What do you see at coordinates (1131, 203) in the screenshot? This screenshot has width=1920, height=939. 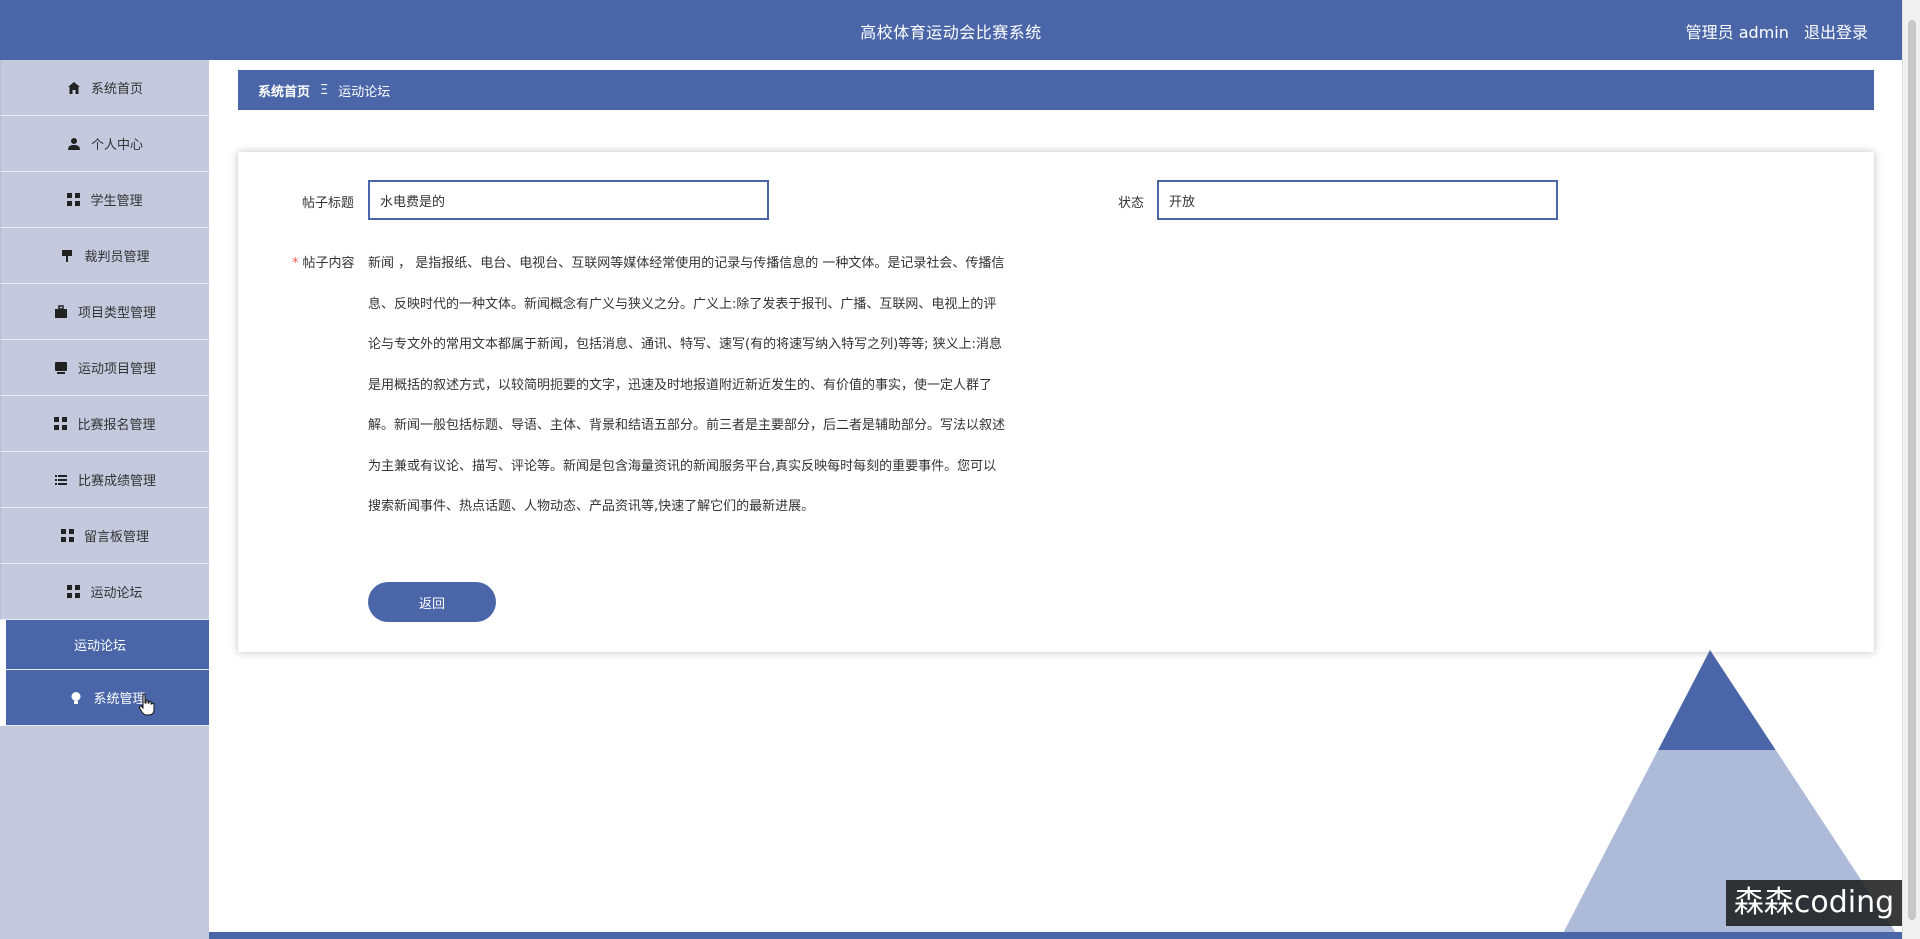 I see `status-label: 状态` at bounding box center [1131, 203].